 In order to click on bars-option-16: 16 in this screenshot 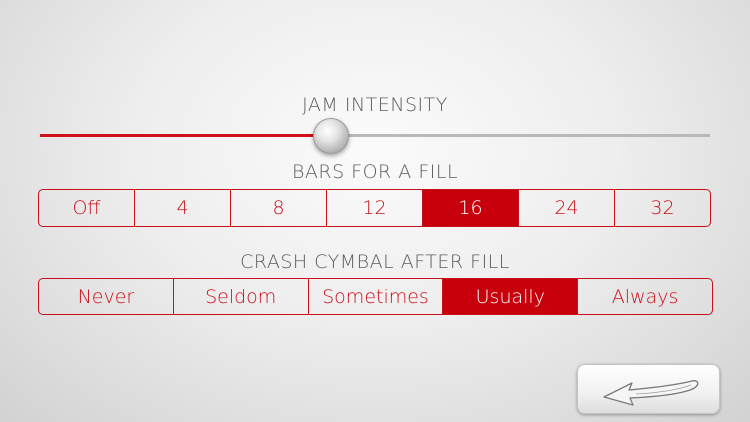, I will do `click(470, 208)`.